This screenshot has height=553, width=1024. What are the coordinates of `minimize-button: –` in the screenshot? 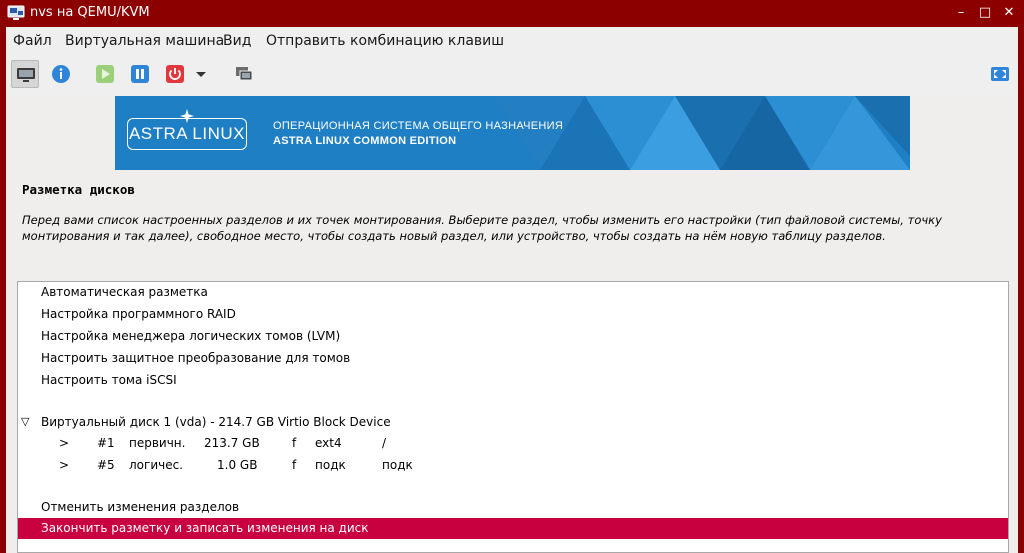 It's located at (961, 13).